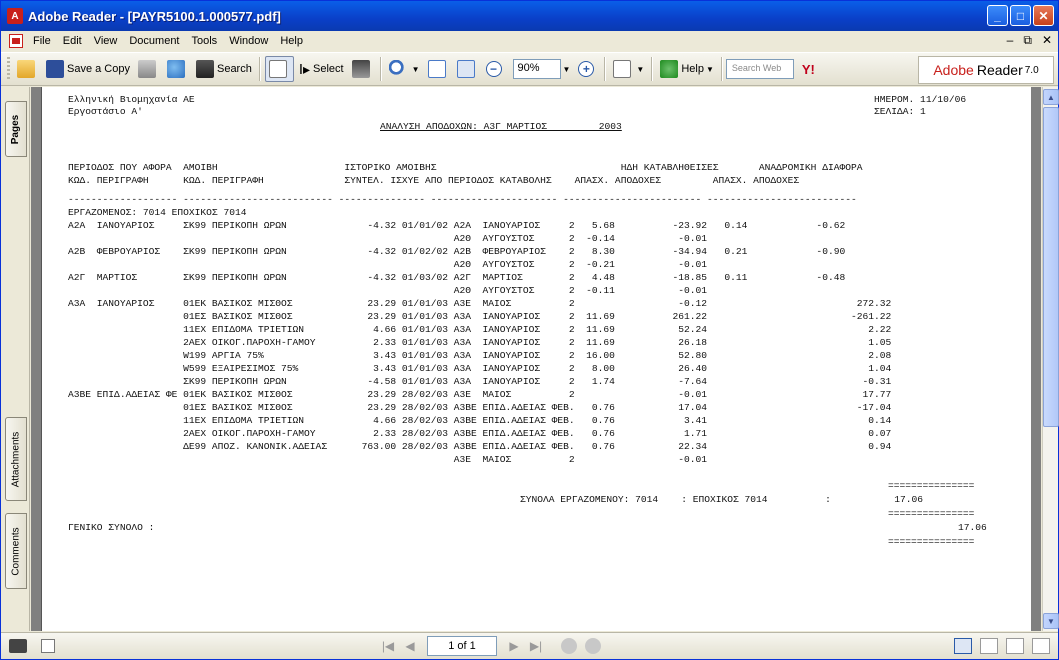 The width and height of the screenshot is (1059, 660). What do you see at coordinates (569, 646) in the screenshot?
I see `previous-view-button` at bounding box center [569, 646].